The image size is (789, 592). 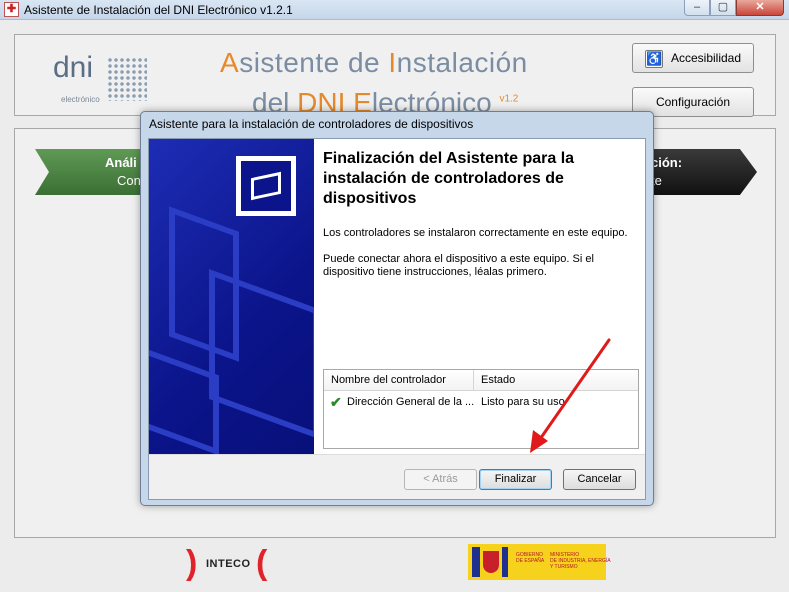 I want to click on column-header-status: Estado, so click(x=498, y=380).